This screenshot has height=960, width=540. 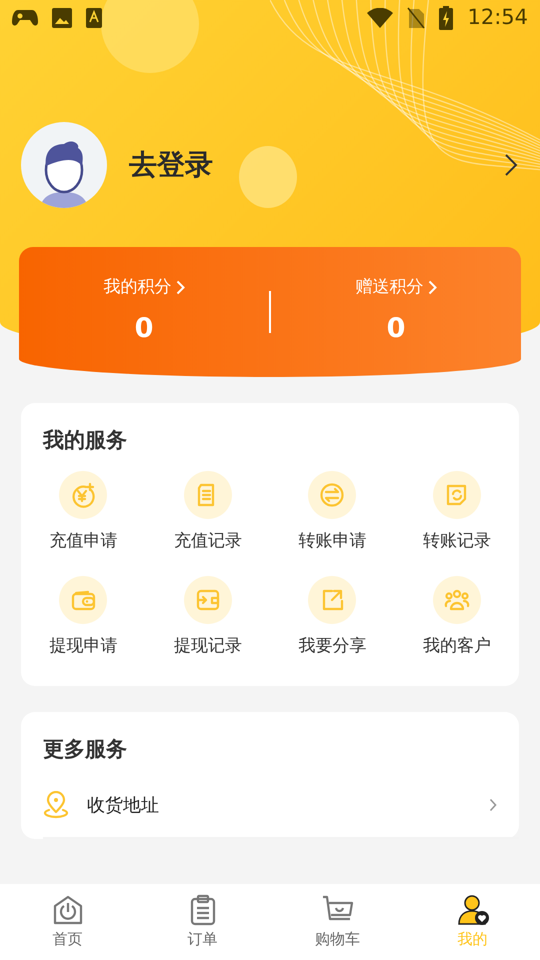 I want to click on people-group-icon, so click(x=457, y=600).